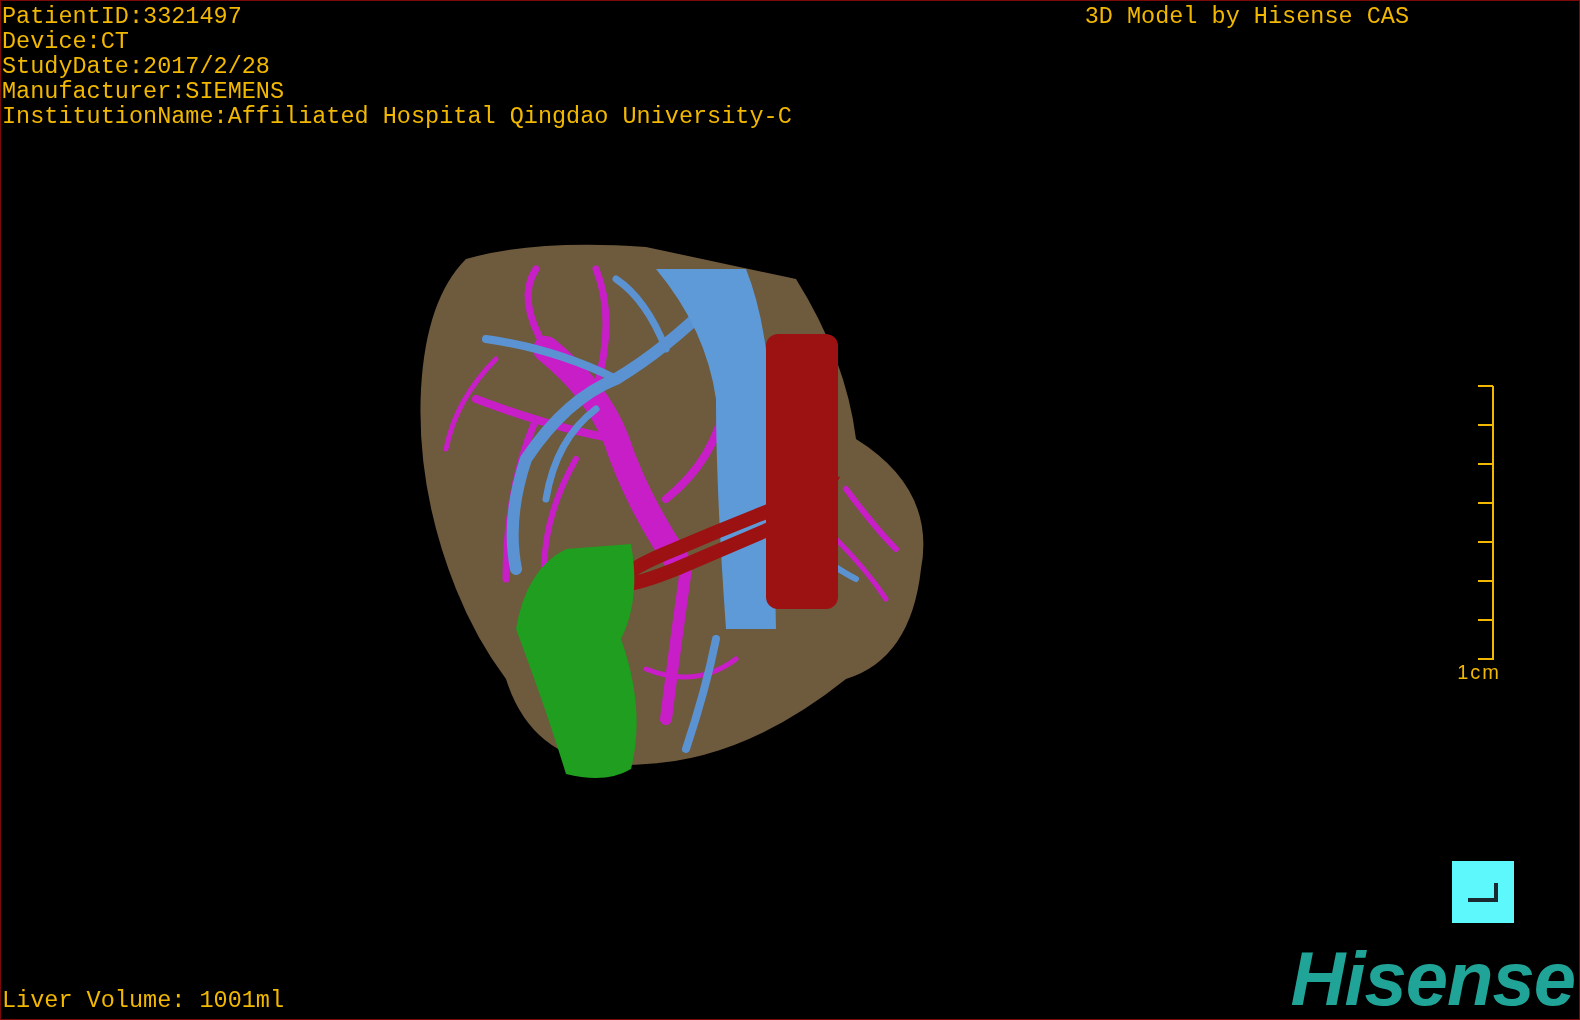 The width and height of the screenshot is (1580, 1020). Describe the element at coordinates (143, 1000) in the screenshot. I see `liver-volume: Liver Volume: 1001ml` at that location.